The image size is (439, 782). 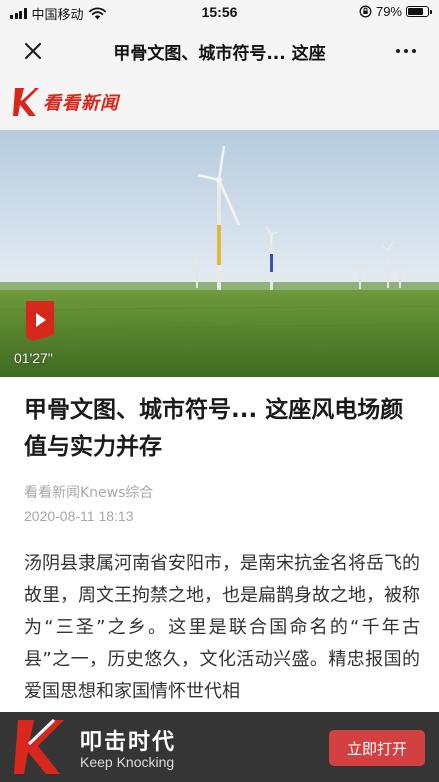 What do you see at coordinates (415, 11) in the screenshot?
I see `battery-fill` at bounding box center [415, 11].